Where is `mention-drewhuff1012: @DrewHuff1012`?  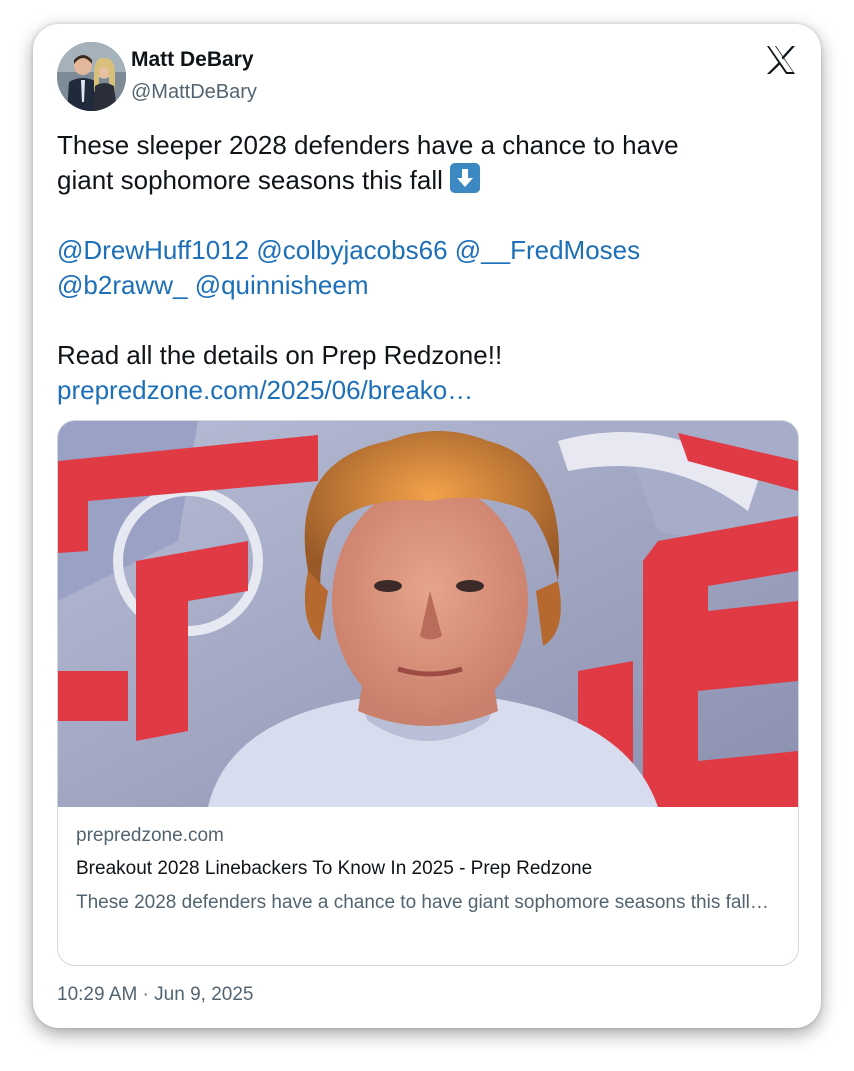 mention-drewhuff1012: @DrewHuff1012 is located at coordinates (153, 250).